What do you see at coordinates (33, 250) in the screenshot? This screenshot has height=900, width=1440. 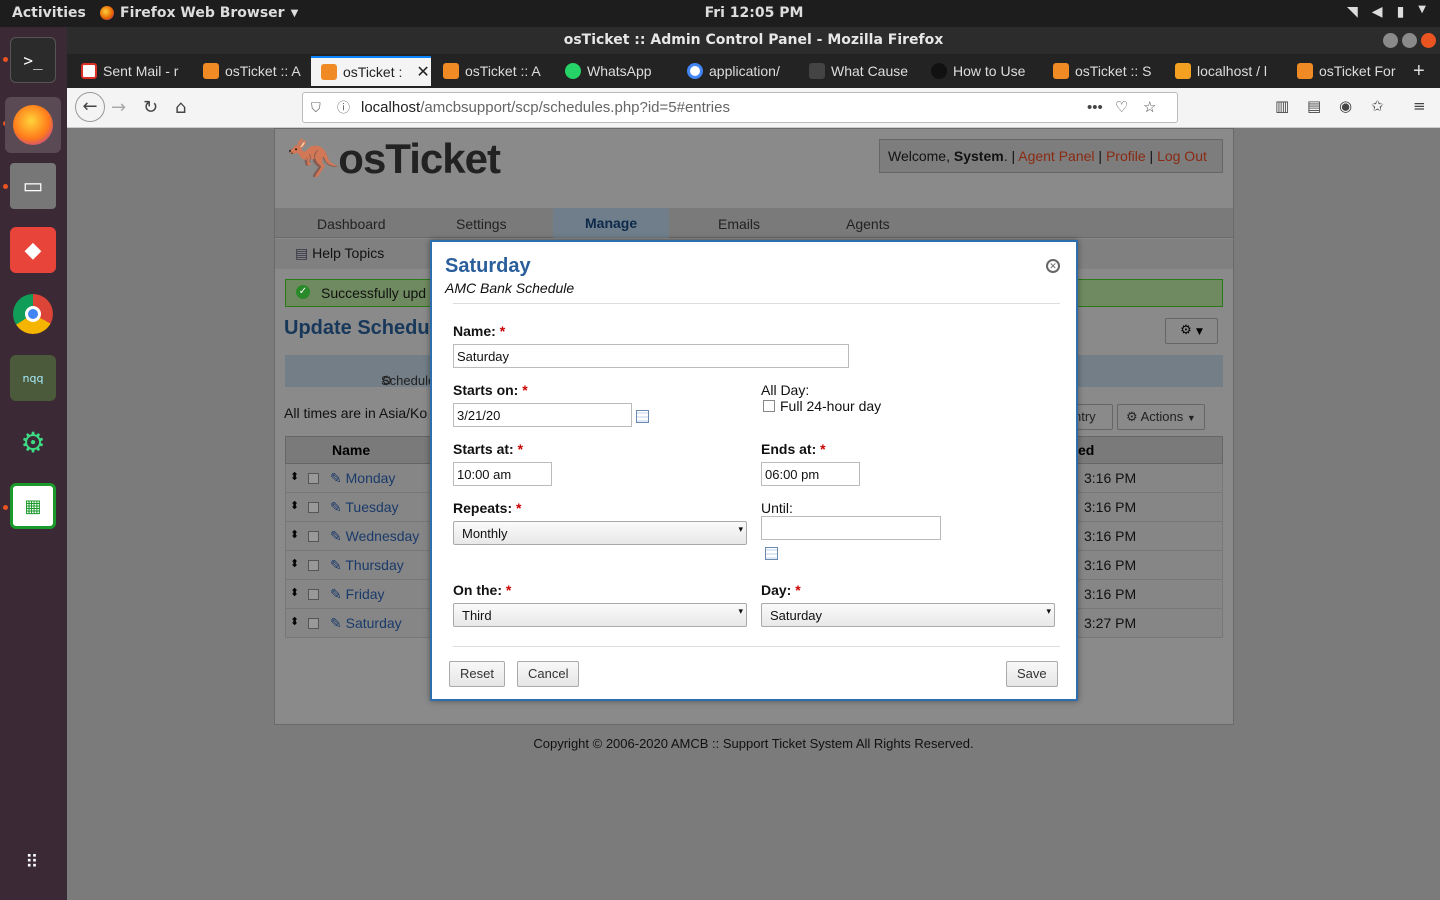 I see `anydesk-icon: ◆` at bounding box center [33, 250].